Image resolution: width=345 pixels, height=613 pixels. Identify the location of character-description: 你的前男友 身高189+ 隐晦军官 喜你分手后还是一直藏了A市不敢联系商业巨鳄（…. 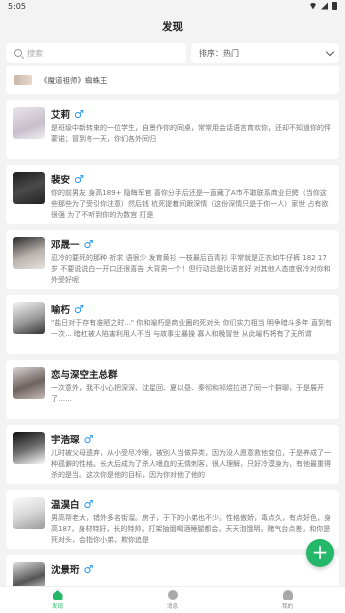
(190, 204).